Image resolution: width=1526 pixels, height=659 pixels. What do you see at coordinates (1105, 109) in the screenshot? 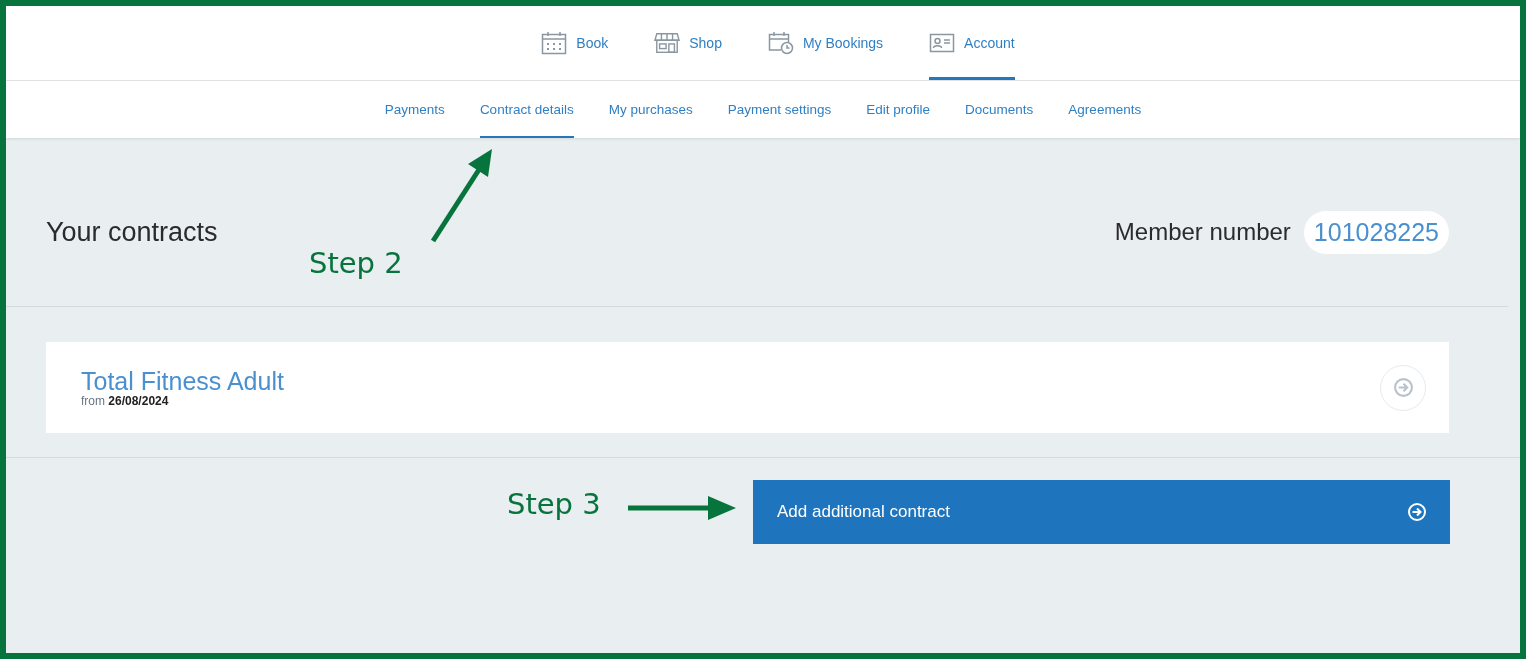
I see `sub-nav-tab: Agreements` at bounding box center [1105, 109].